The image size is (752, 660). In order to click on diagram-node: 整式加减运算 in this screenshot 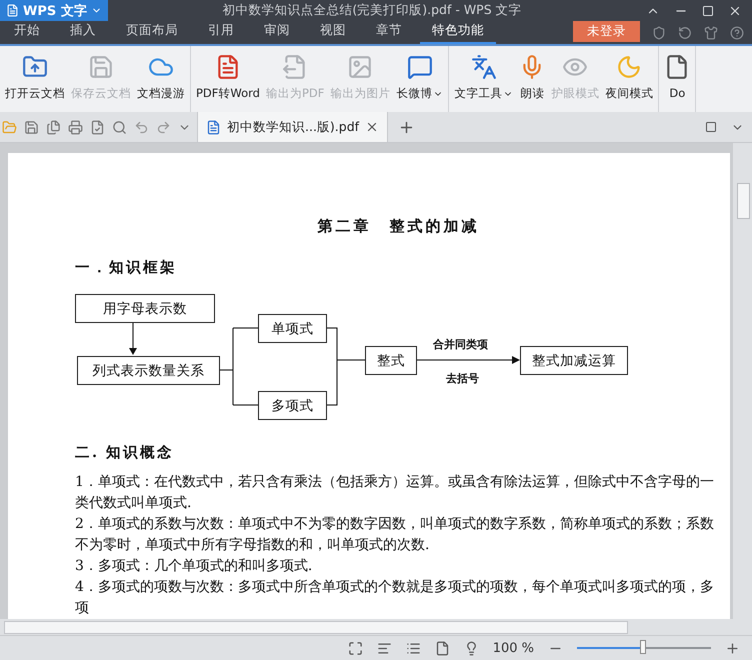, I will do `click(574, 360)`.